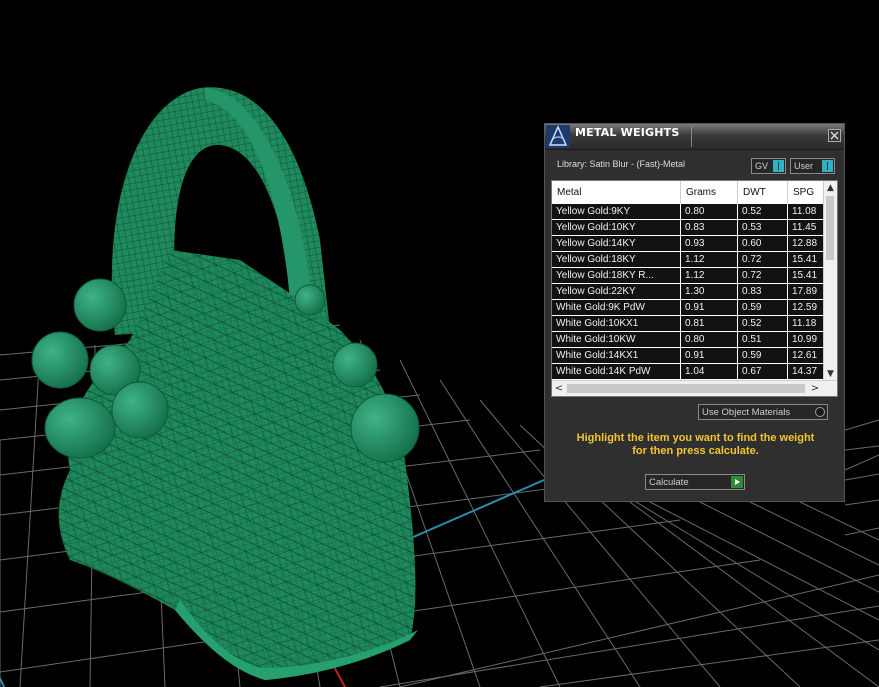 The width and height of the screenshot is (879, 687). I want to click on table-row: Yellow Gold:14KY 0.93 0.60 12.88, so click(688, 244).